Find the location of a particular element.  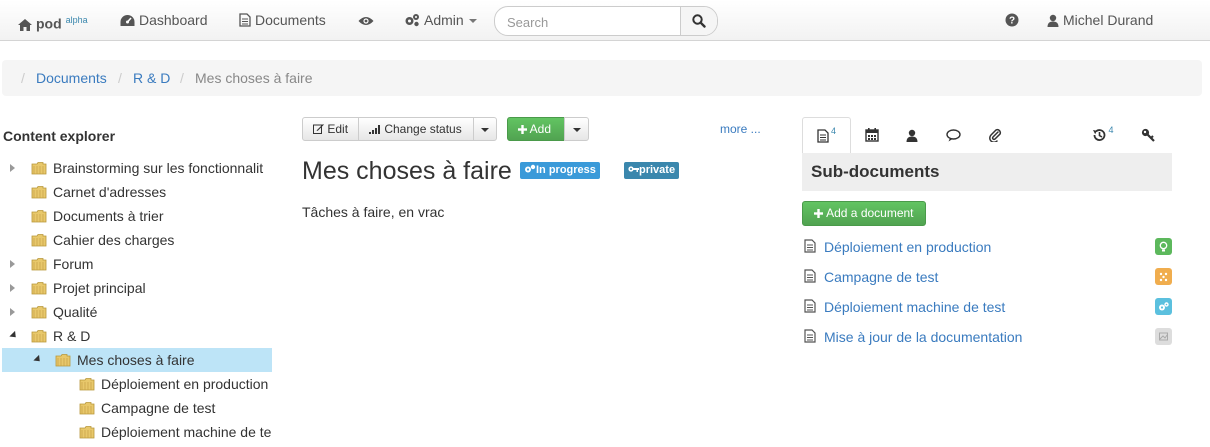

tree-item: Cahier des charges is located at coordinates (136, 240).